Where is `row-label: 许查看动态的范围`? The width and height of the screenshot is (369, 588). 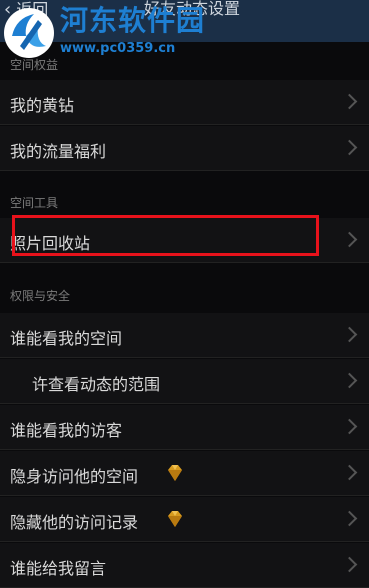 row-label: 许查看动态的范围 is located at coordinates (96, 384).